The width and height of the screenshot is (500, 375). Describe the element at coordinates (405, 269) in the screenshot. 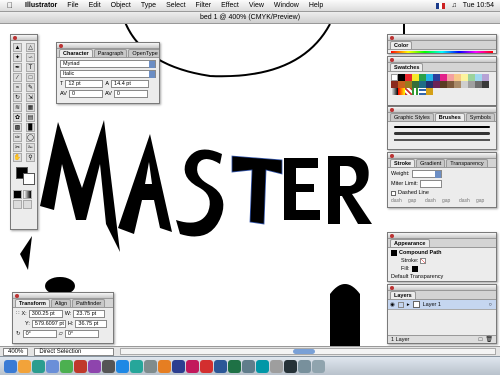

I see `fill-row-label: Fill:` at that location.